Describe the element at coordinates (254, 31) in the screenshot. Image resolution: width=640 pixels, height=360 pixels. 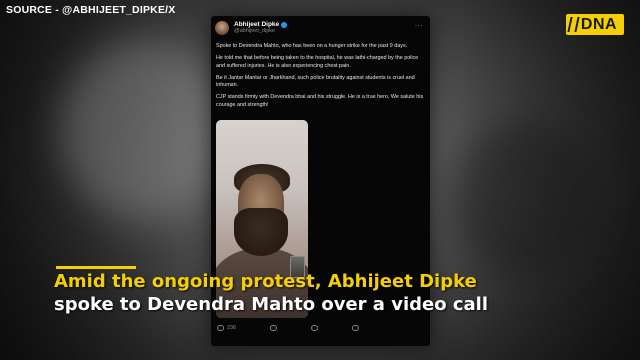
I see `author-handle: @abhijeet_dipke` at that location.